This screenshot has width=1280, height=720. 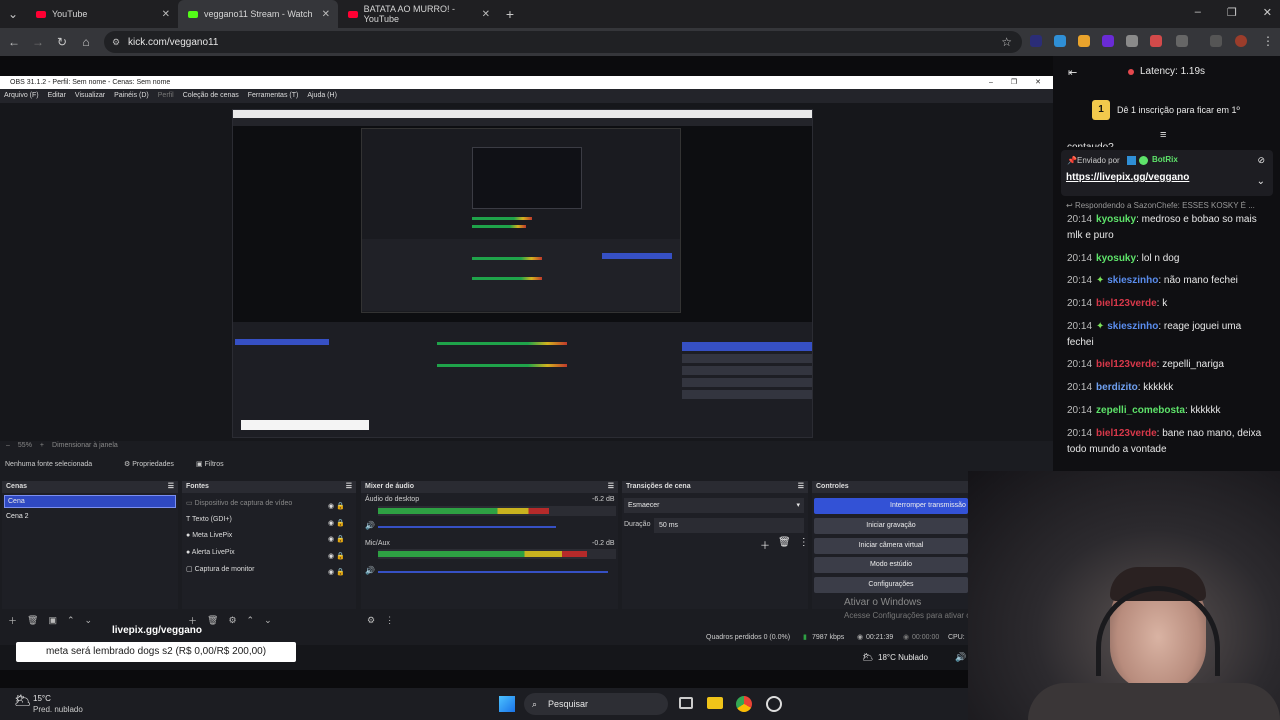 What do you see at coordinates (258, 14) in the screenshot?
I see `tab-kick: veggano11 Stream - Watch ✕` at bounding box center [258, 14].